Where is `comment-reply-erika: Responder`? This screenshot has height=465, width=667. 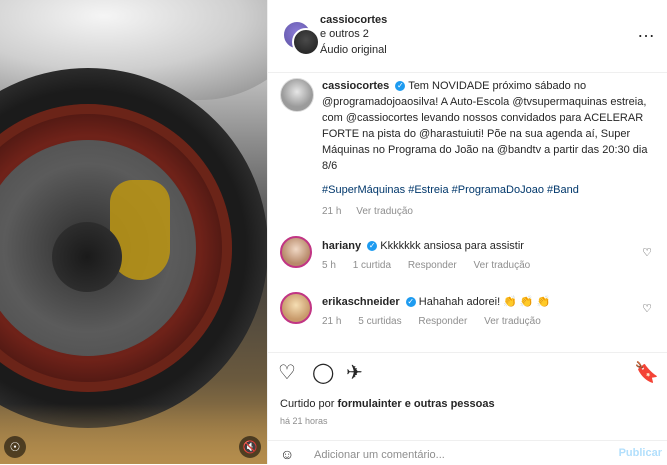 comment-reply-erika: Responder is located at coordinates (442, 321).